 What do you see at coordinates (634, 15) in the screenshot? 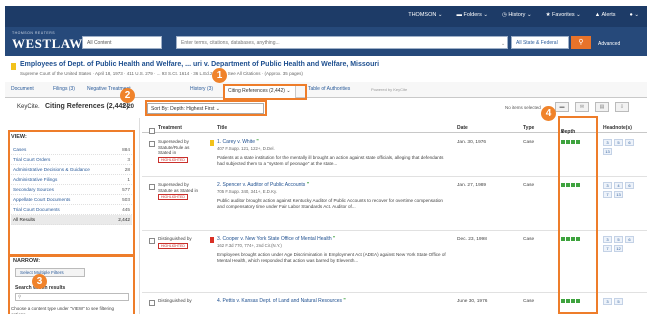
I see `user-menu: ● ⌄` at bounding box center [634, 15].